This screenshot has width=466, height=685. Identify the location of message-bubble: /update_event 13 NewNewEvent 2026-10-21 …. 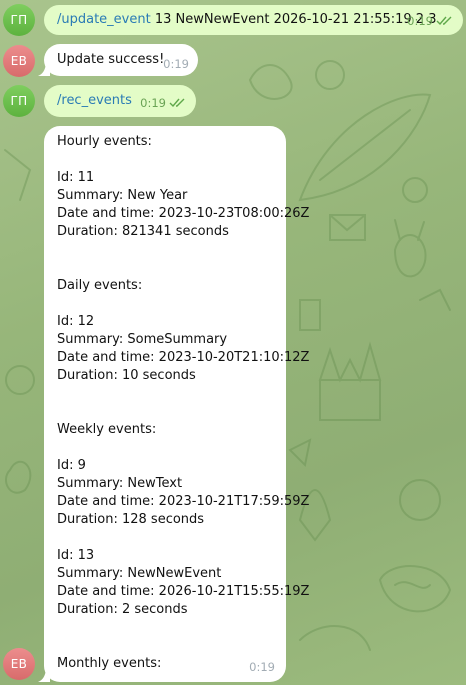
(253, 20).